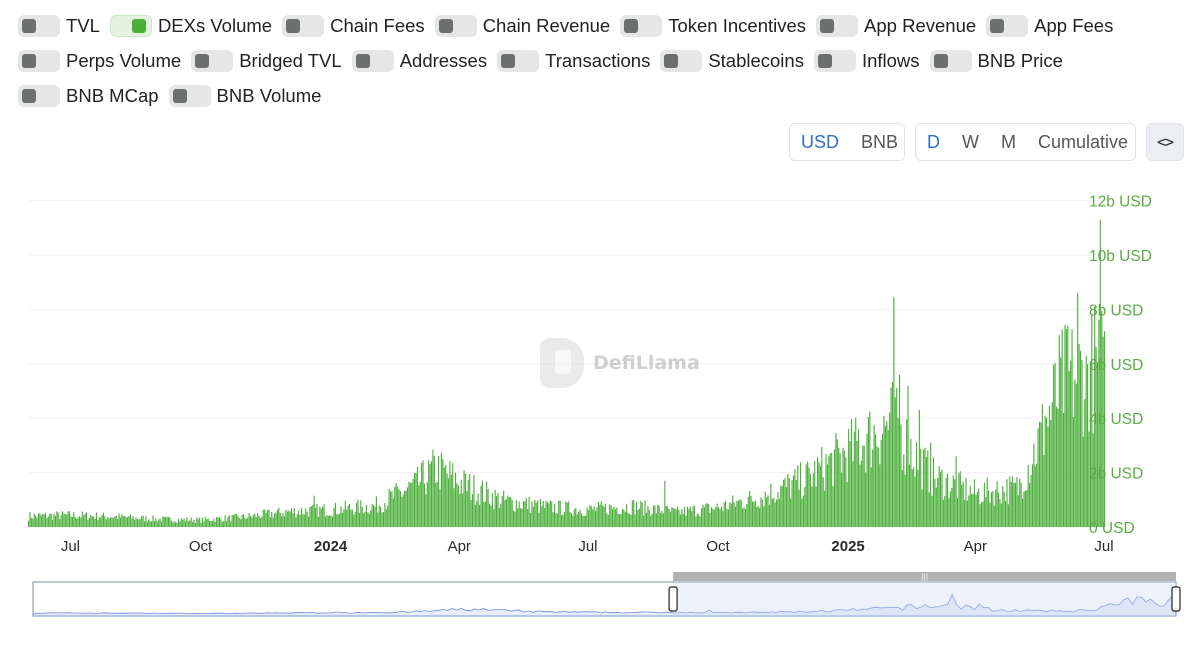  I want to click on period-monthly-button: M, so click(1008, 142).